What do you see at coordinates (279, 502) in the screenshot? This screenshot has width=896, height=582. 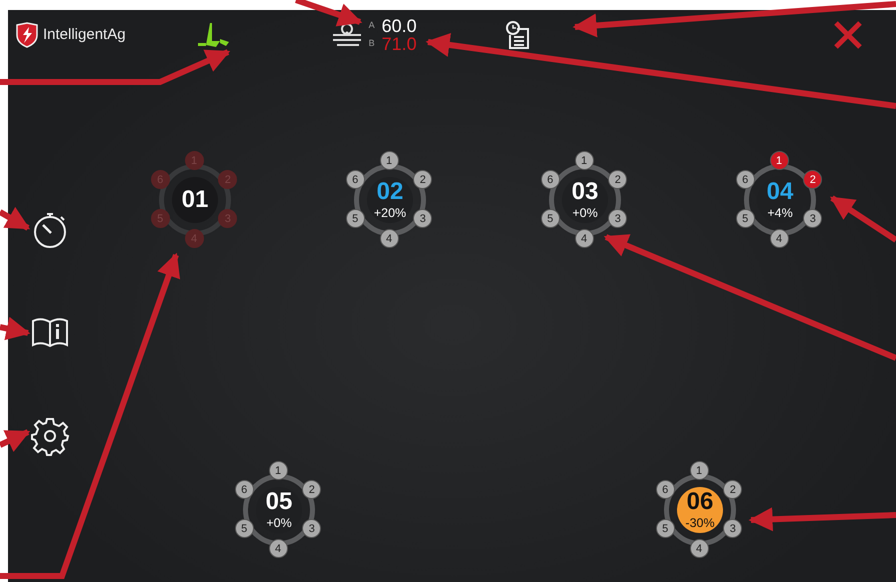 I see `section-number: 05` at bounding box center [279, 502].